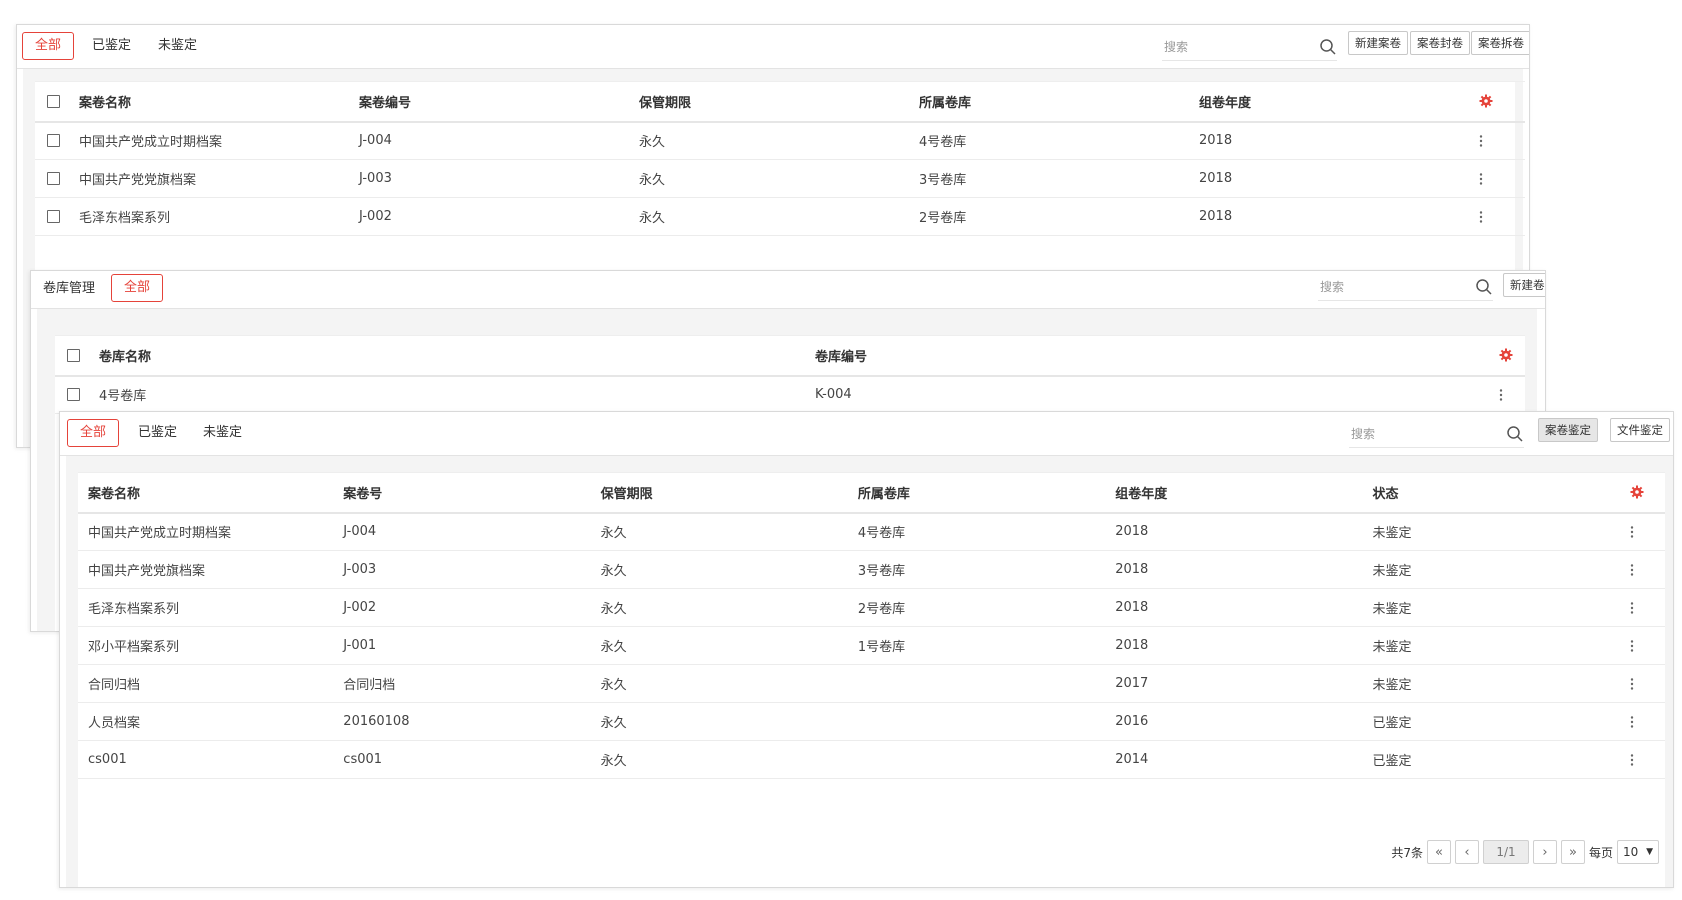 This screenshot has height=900, width=1682. Describe the element at coordinates (978, 645) in the screenshot. I see `table-cell: 1号卷库` at that location.